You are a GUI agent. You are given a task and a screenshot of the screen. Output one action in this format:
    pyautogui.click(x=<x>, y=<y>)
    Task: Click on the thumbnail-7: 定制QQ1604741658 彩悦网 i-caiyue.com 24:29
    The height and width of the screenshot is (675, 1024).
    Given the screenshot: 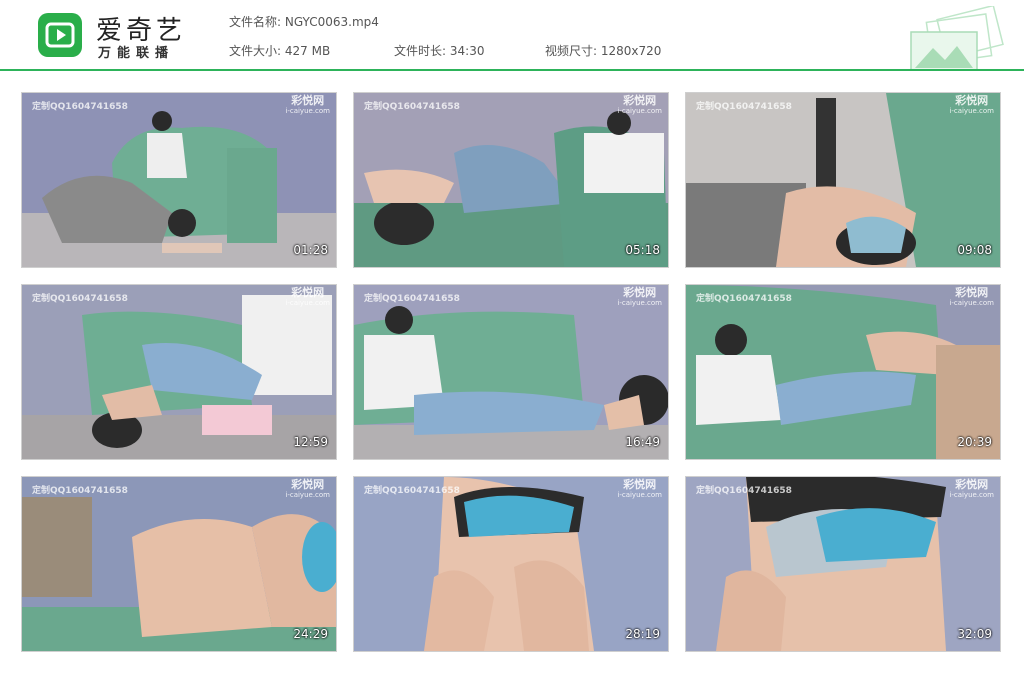 What is the action you would take?
    pyautogui.click(x=179, y=564)
    